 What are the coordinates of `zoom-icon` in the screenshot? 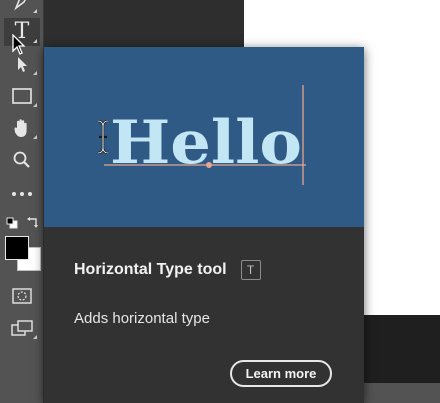 It's located at (22, 160).